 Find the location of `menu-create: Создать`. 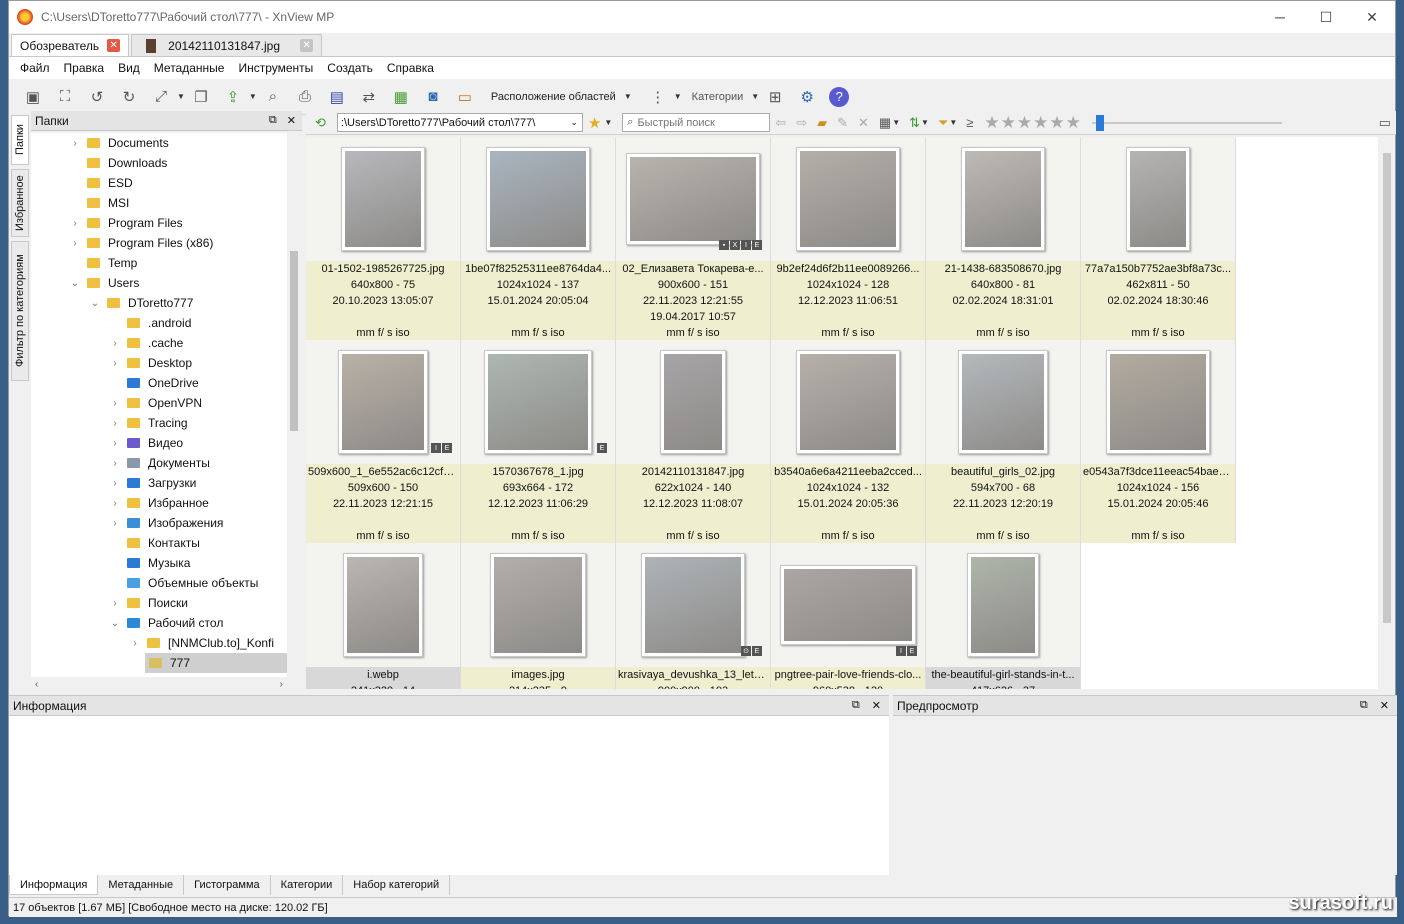

menu-create: Создать is located at coordinates (350, 68).